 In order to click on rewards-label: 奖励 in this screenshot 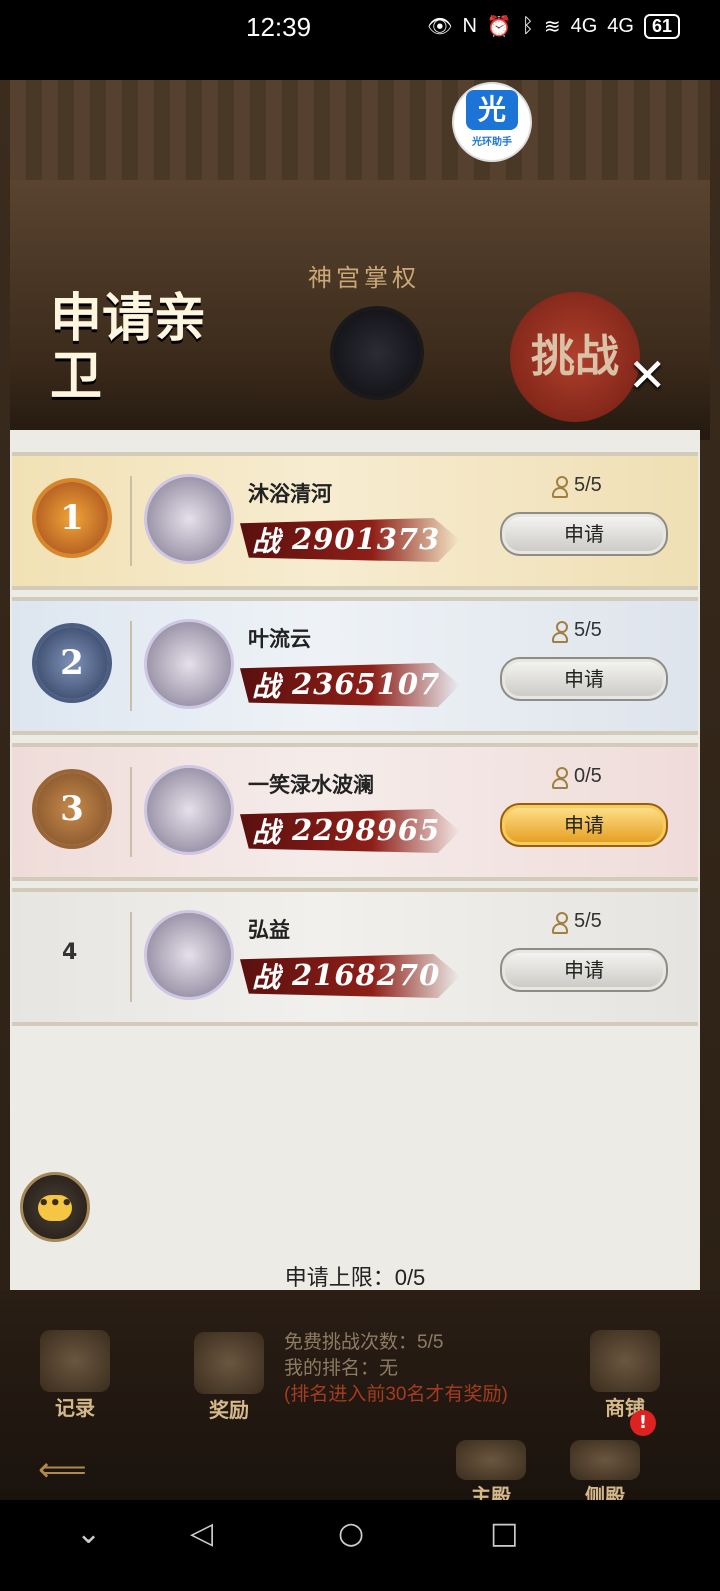, I will do `click(229, 1410)`.